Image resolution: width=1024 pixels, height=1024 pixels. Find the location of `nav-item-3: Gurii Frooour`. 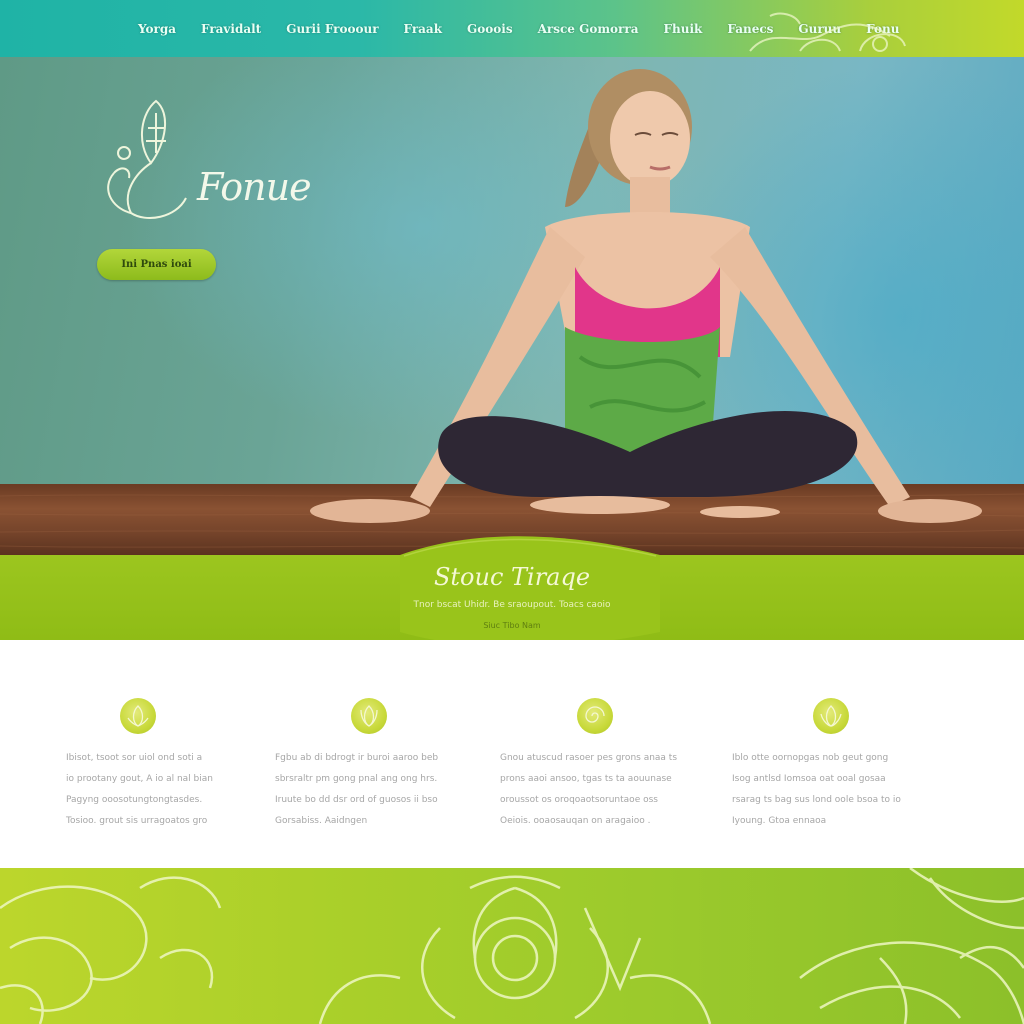

nav-item-3: Gurii Frooour is located at coordinates (332, 29).